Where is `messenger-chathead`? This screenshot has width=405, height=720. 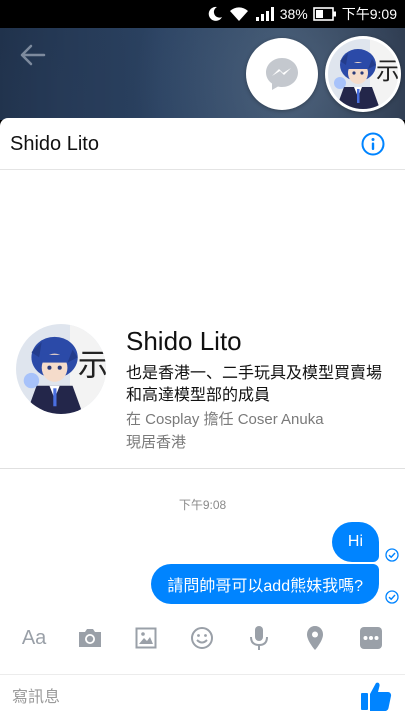
messenger-chathead is located at coordinates (282, 74).